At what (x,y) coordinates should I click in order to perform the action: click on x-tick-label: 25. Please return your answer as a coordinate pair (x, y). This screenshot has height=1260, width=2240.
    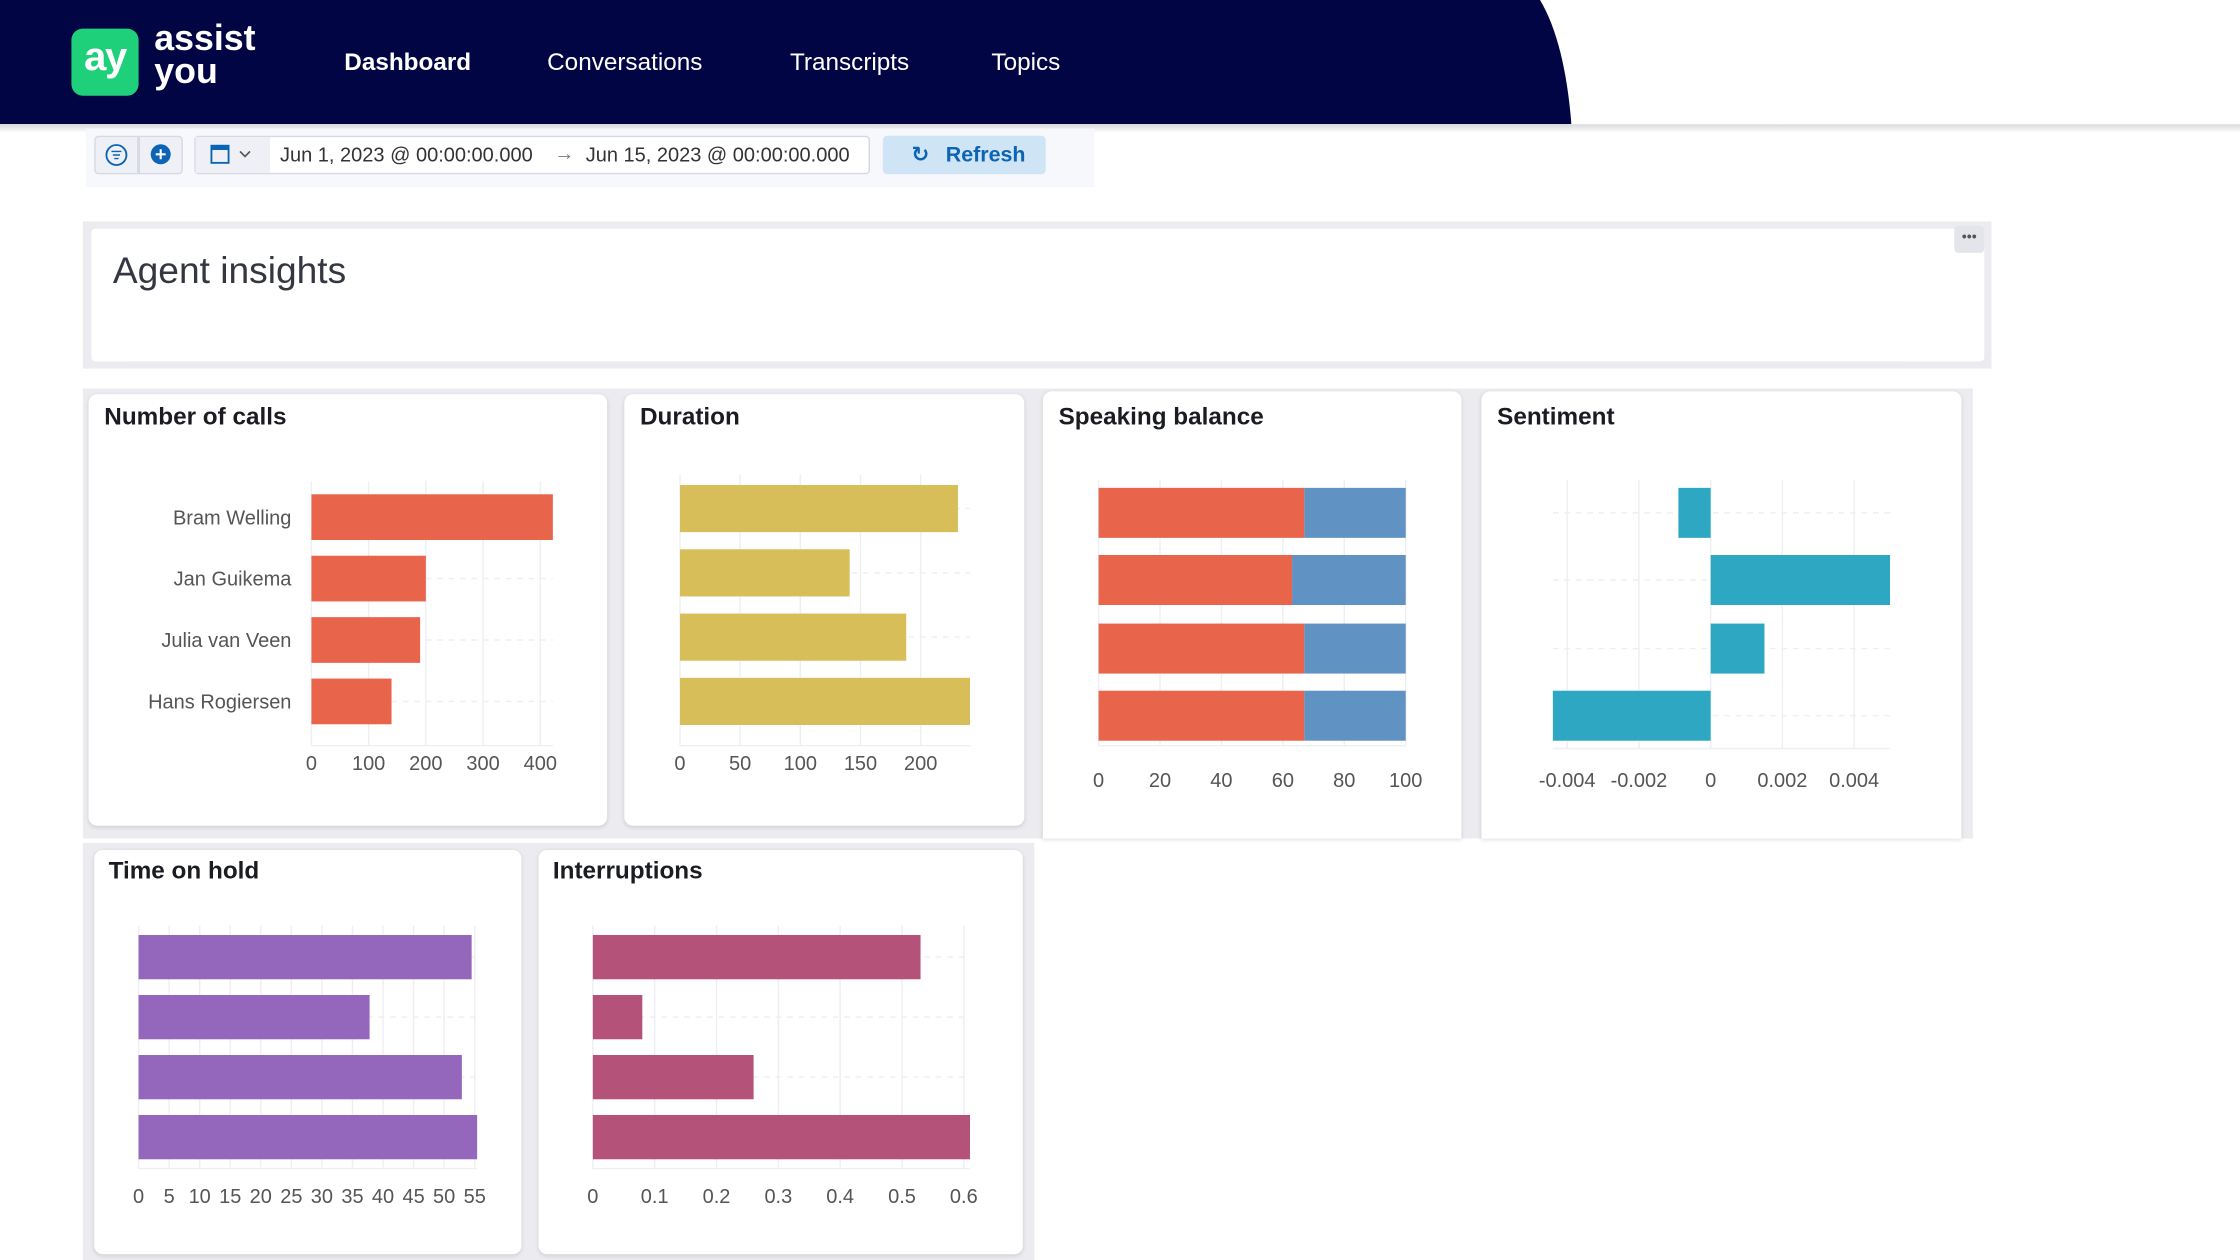
    Looking at the image, I should click on (291, 1197).